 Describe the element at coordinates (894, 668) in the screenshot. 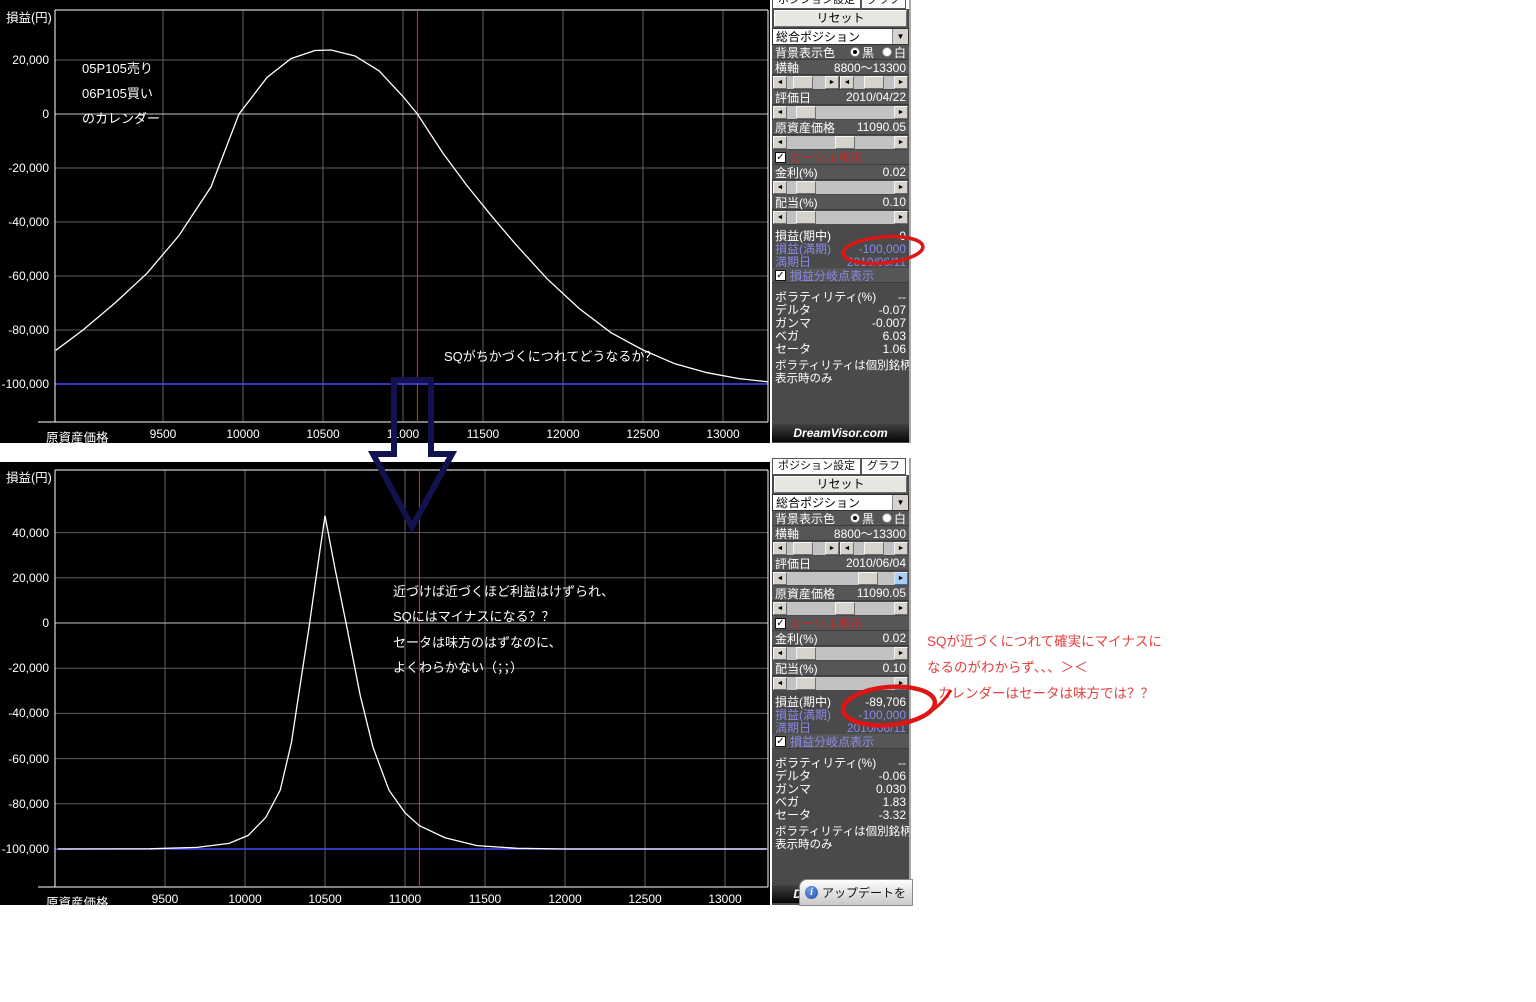

I see `dividend-value: 0.10` at that location.